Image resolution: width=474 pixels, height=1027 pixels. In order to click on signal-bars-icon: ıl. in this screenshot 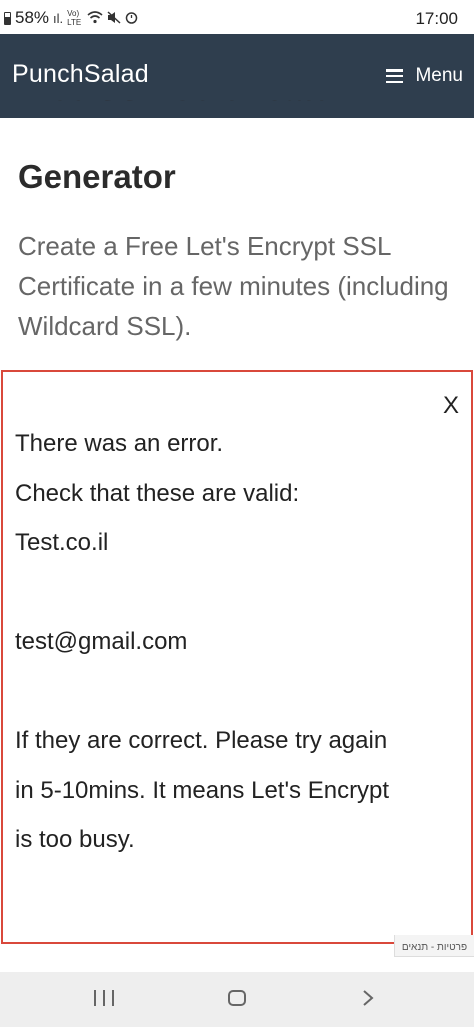, I will do `click(58, 18)`.